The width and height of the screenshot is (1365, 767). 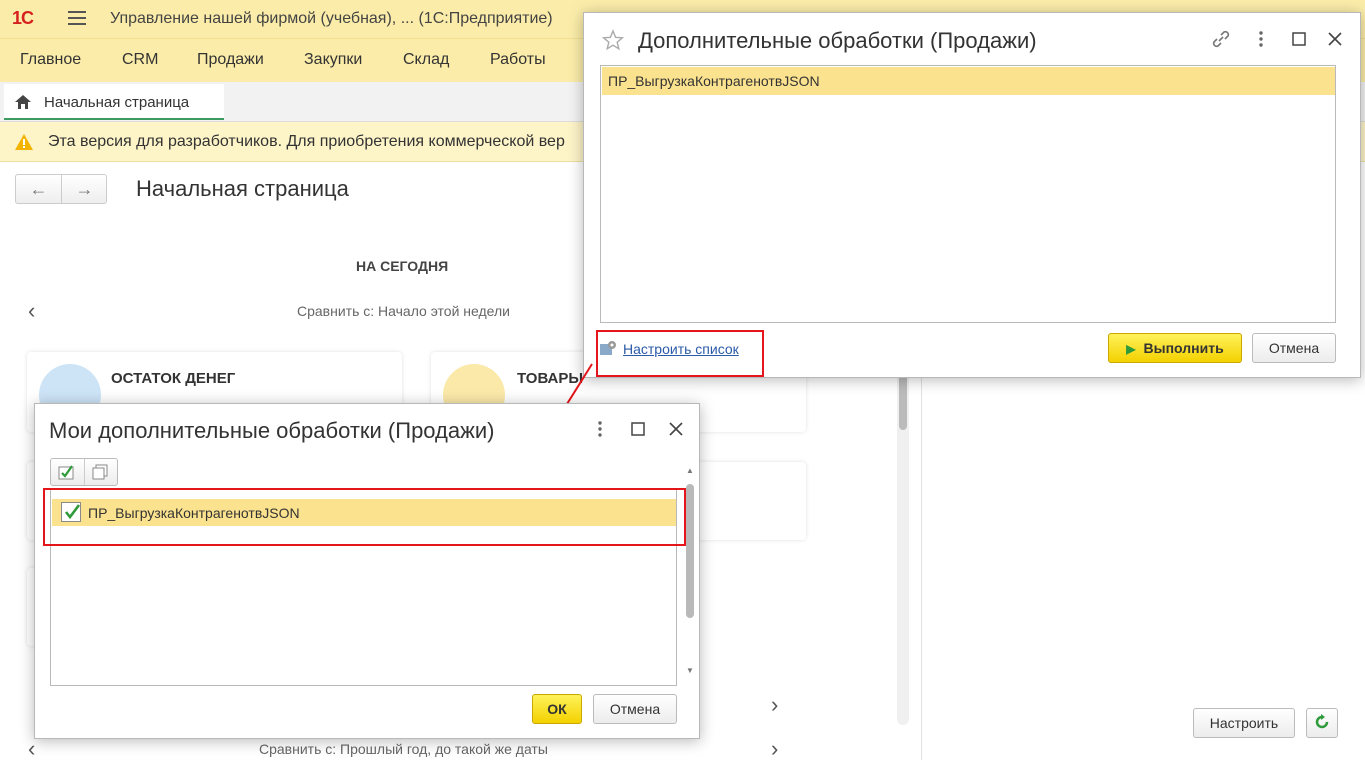 I want to click on menu-item-purchases: Закупки, so click(x=333, y=60).